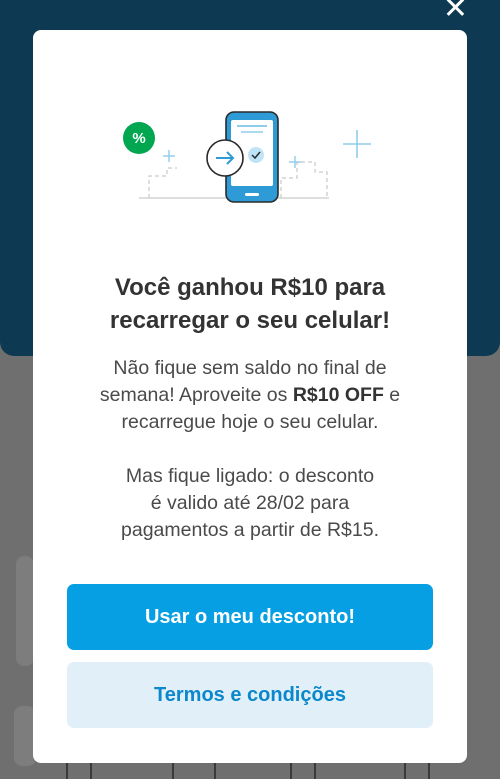  I want to click on body-line: semana! Aproveite os R$10 OFF e, so click(250, 395).